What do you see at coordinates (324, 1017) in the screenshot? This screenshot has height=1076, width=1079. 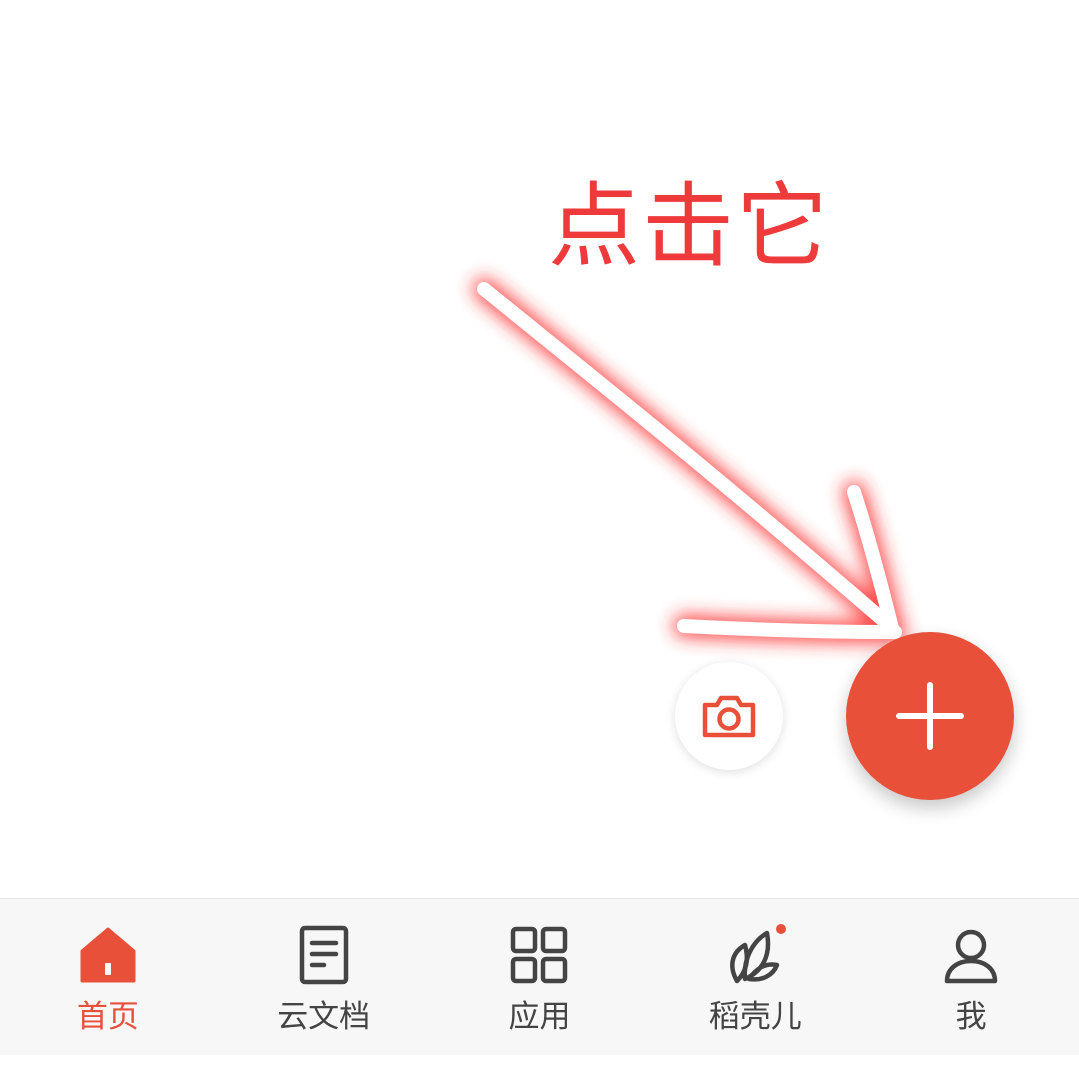 I see `nav-label-cloud-docs: 云文档` at bounding box center [324, 1017].